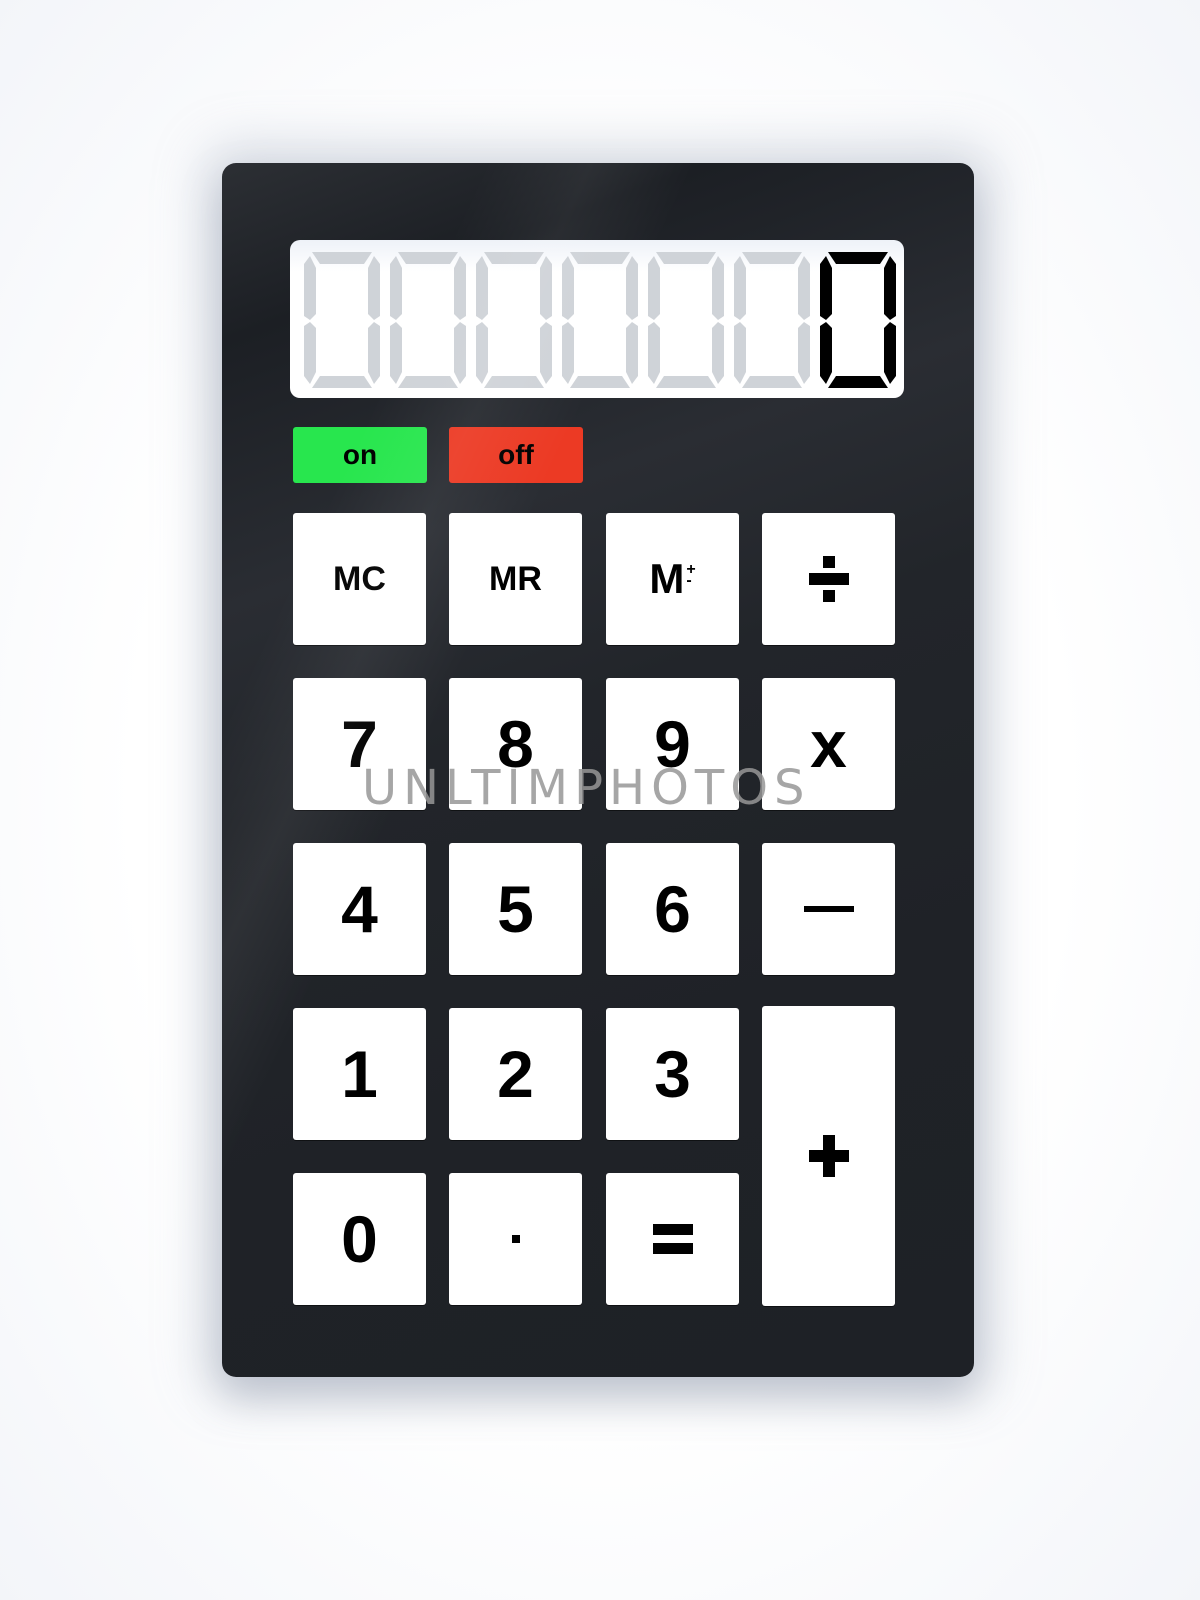 This screenshot has width=1200, height=1600. I want to click on key-7: 7, so click(359, 744).